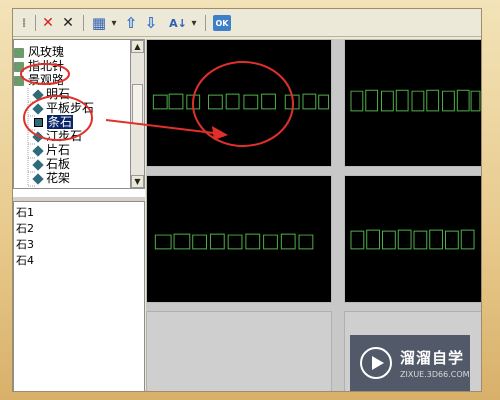  Describe the element at coordinates (220, 133) in the screenshot. I see `annotation-arrow-head` at that location.